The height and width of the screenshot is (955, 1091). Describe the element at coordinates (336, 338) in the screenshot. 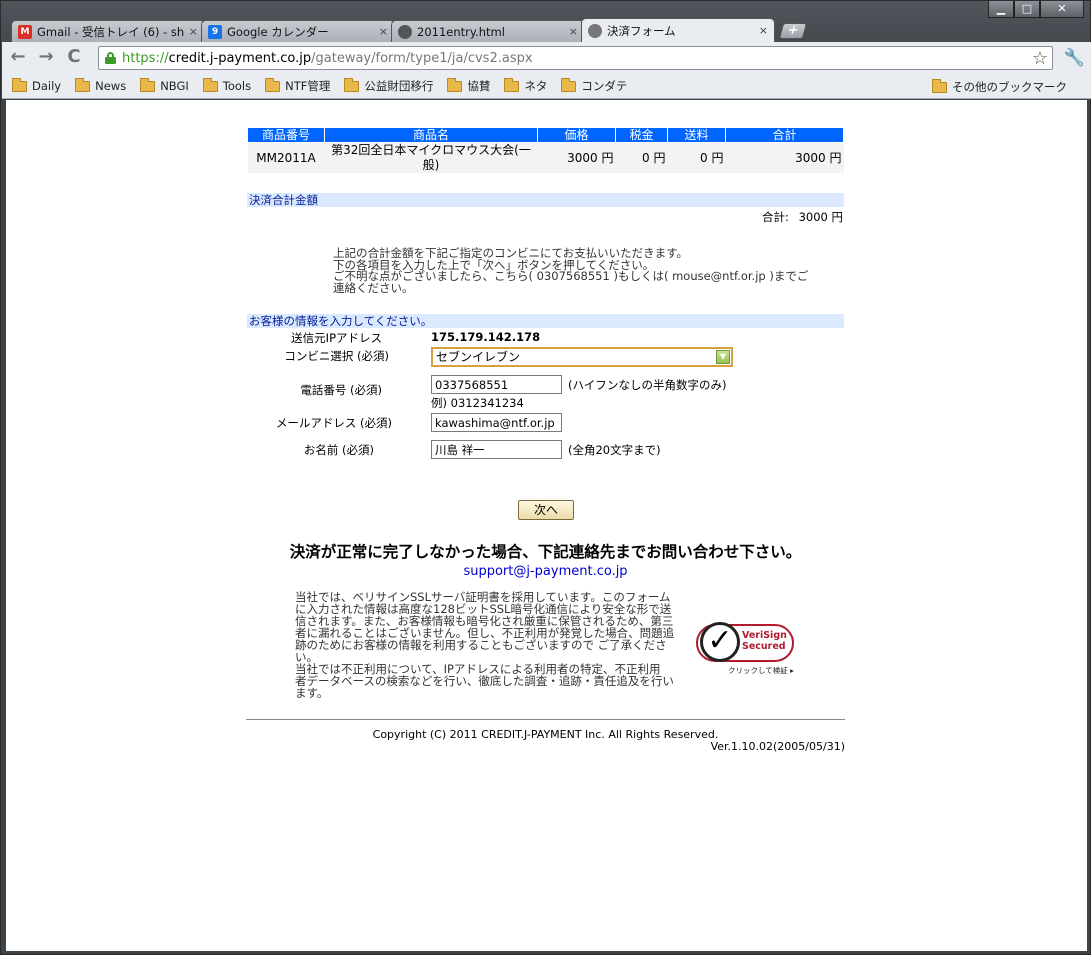

I see `ip-label: 送信元IPアドレス` at that location.